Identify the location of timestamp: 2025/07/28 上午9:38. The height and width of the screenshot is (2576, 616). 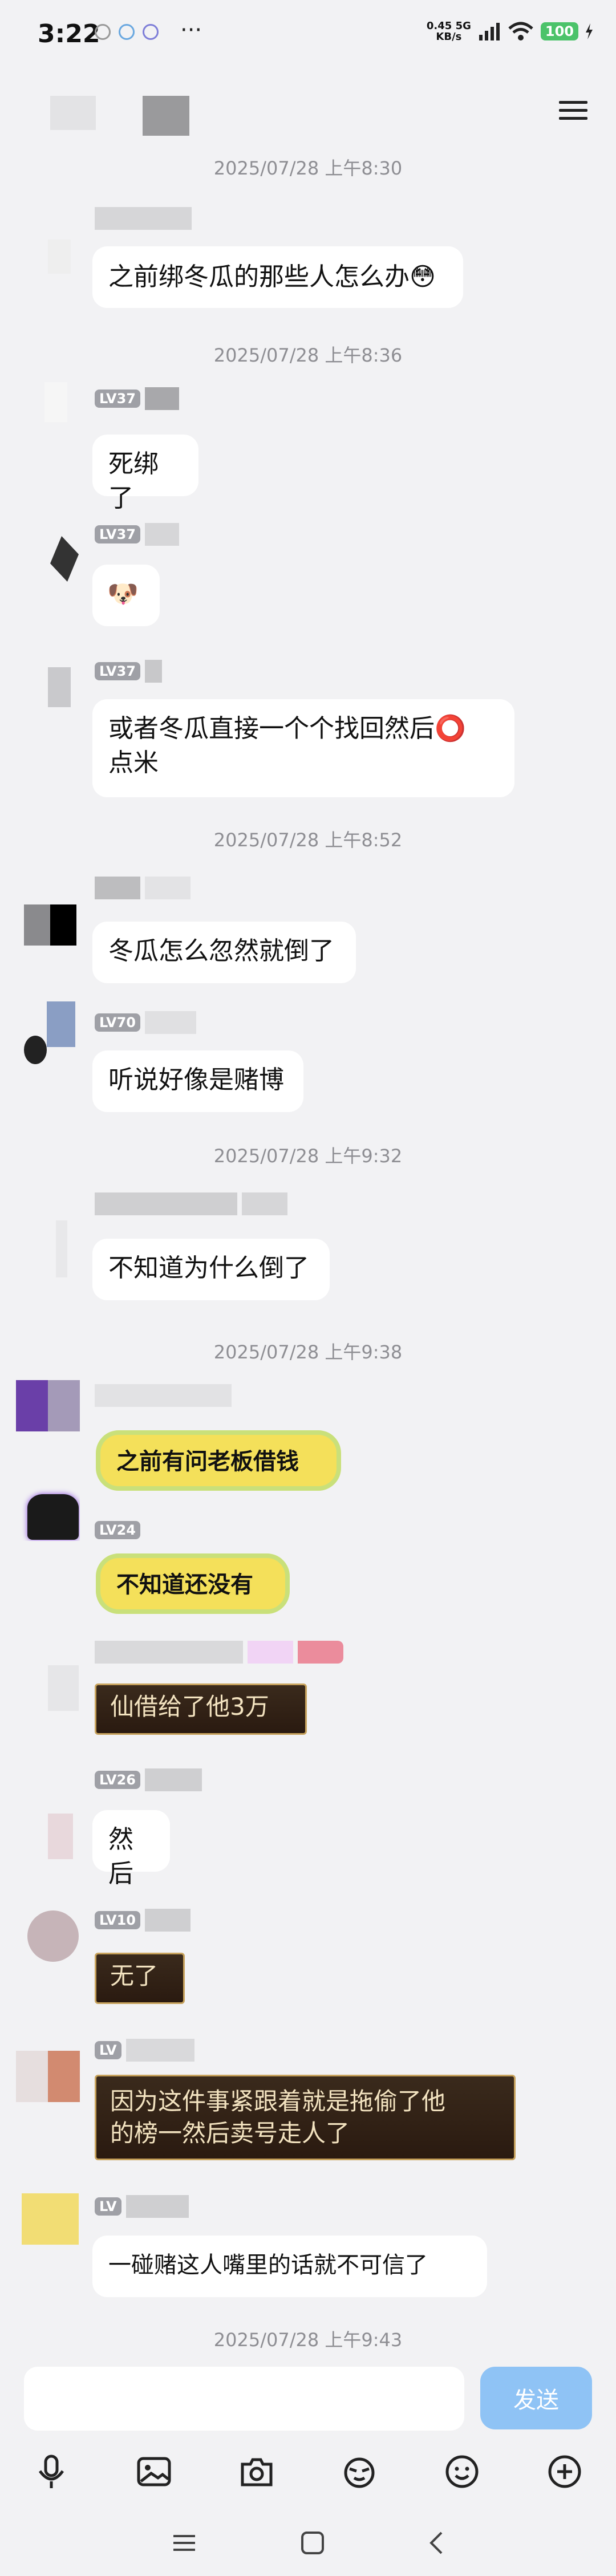
(308, 1352).